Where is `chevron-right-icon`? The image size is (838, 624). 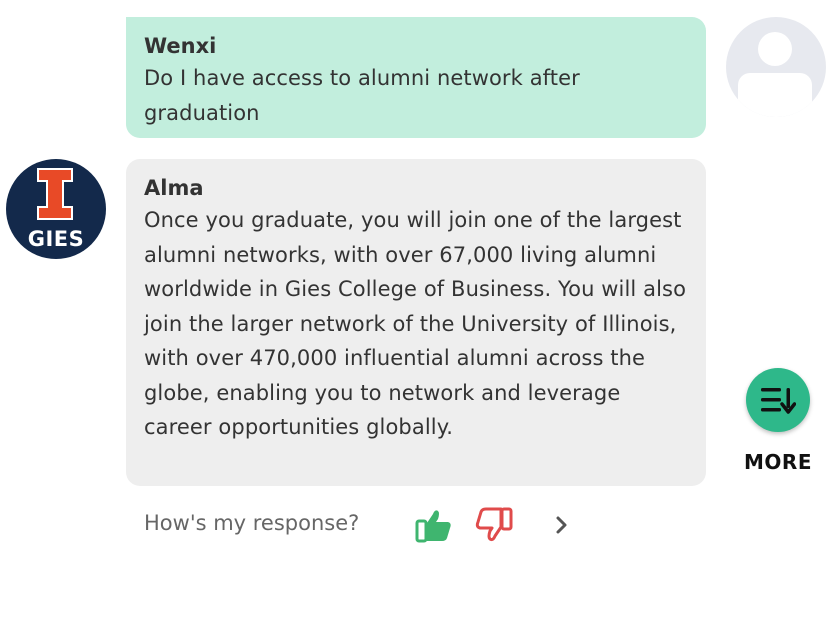
chevron-right-icon is located at coordinates (561, 525).